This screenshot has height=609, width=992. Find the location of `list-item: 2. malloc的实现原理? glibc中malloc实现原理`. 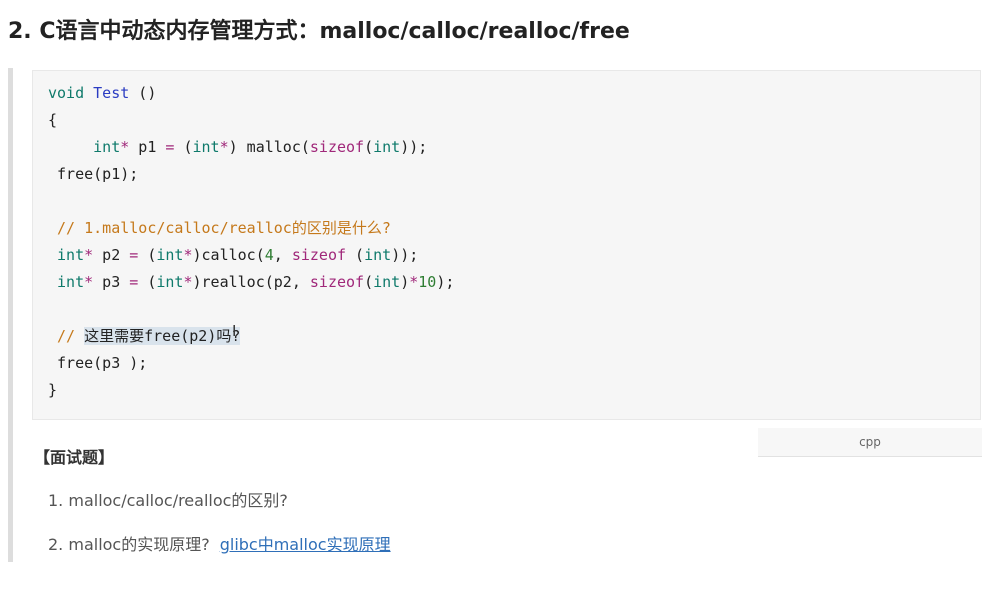

list-item: 2. malloc的实现原理? glibc中malloc实现原理 is located at coordinates (219, 545).